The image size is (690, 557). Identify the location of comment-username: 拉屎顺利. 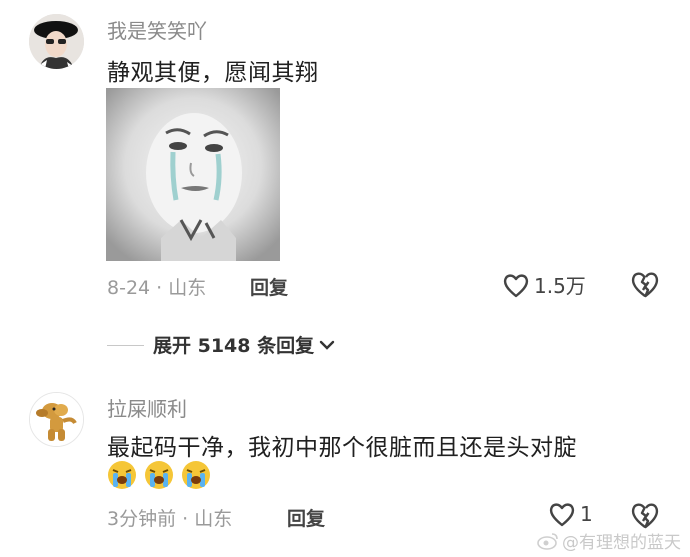
(147, 407).